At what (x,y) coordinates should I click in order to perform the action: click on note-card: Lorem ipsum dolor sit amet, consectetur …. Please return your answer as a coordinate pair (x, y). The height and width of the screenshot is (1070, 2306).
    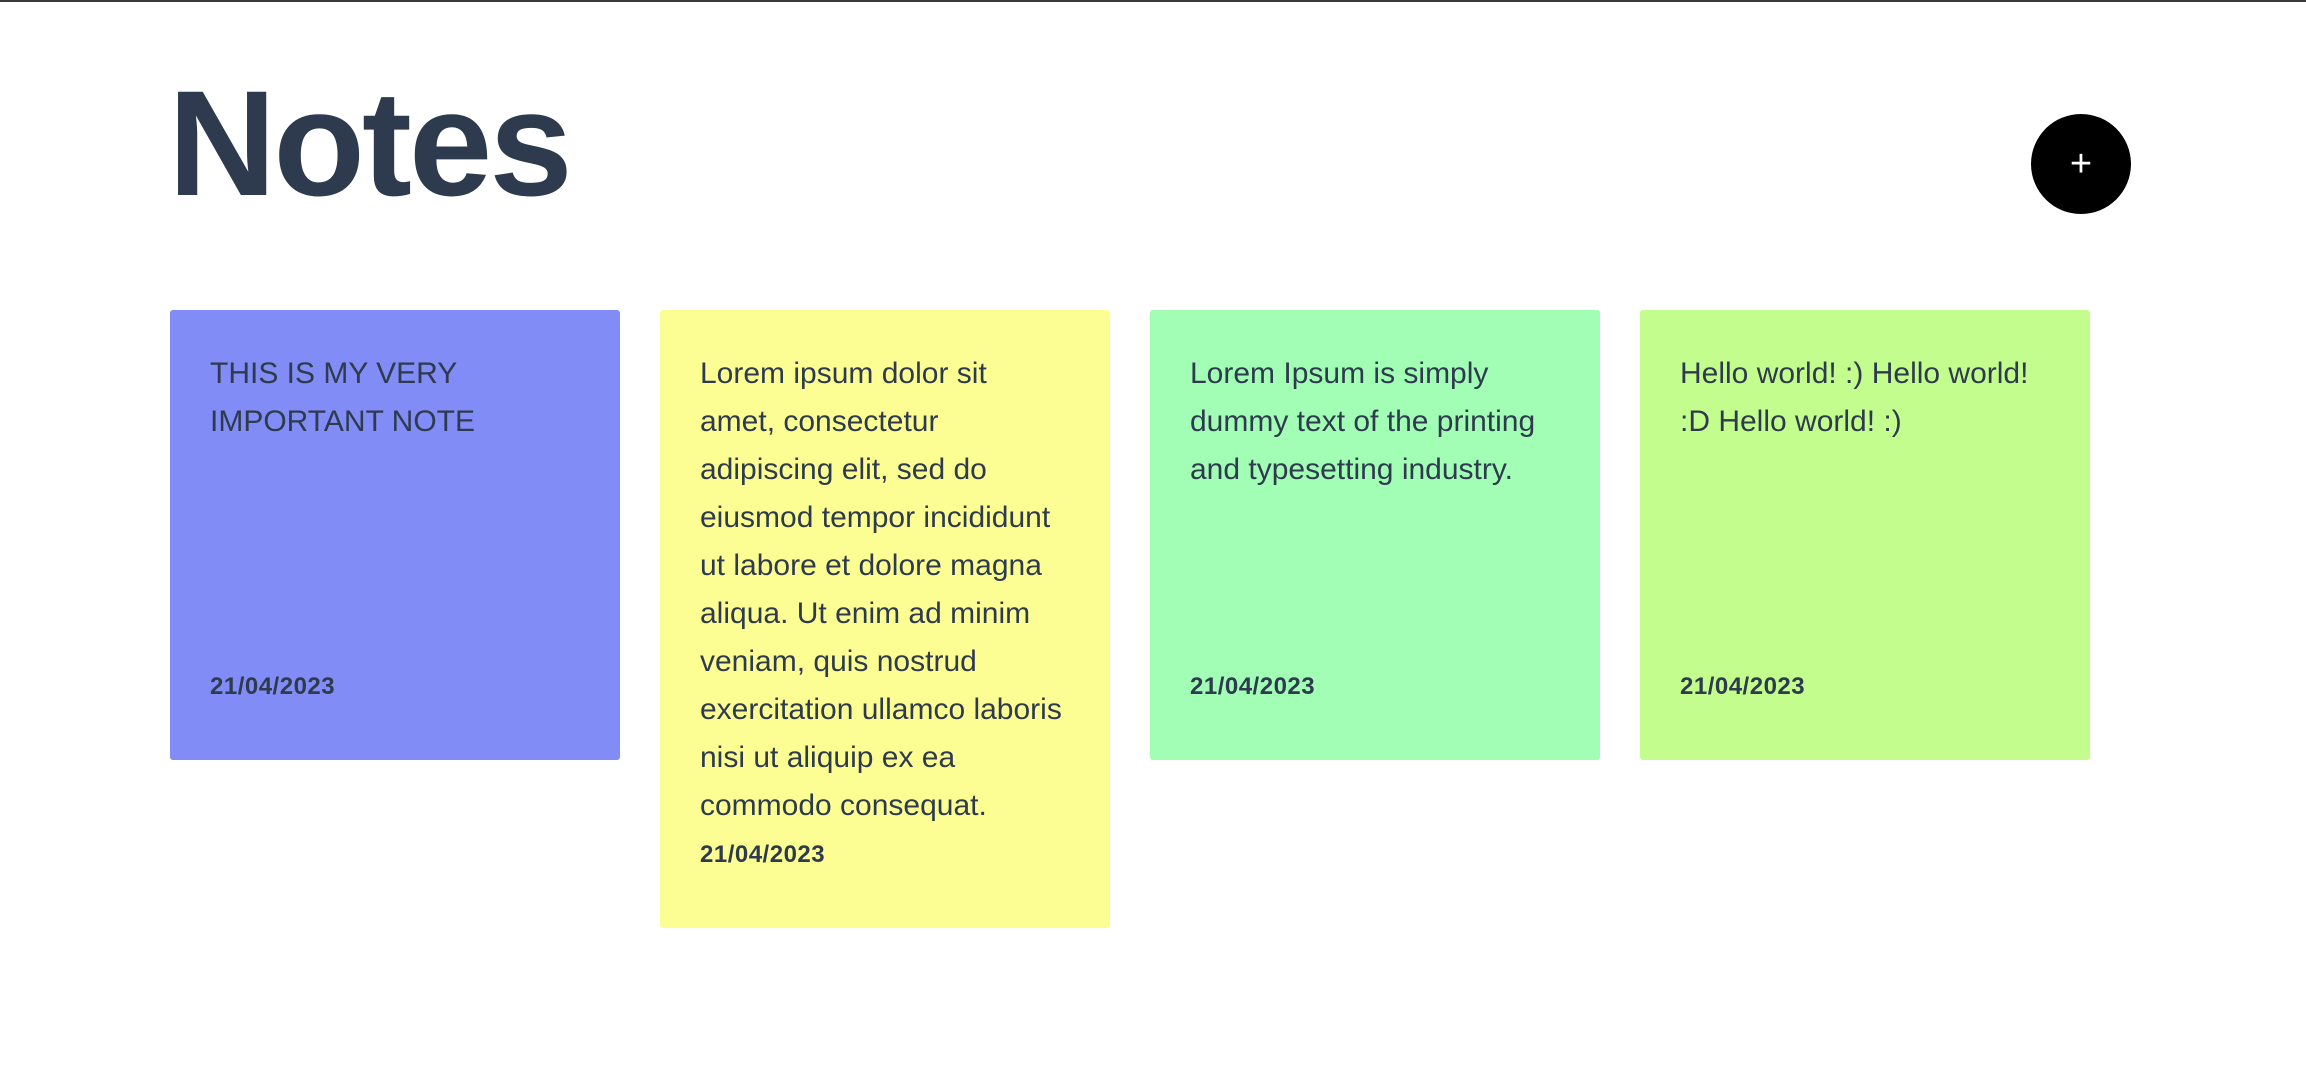
    Looking at the image, I should click on (885, 619).